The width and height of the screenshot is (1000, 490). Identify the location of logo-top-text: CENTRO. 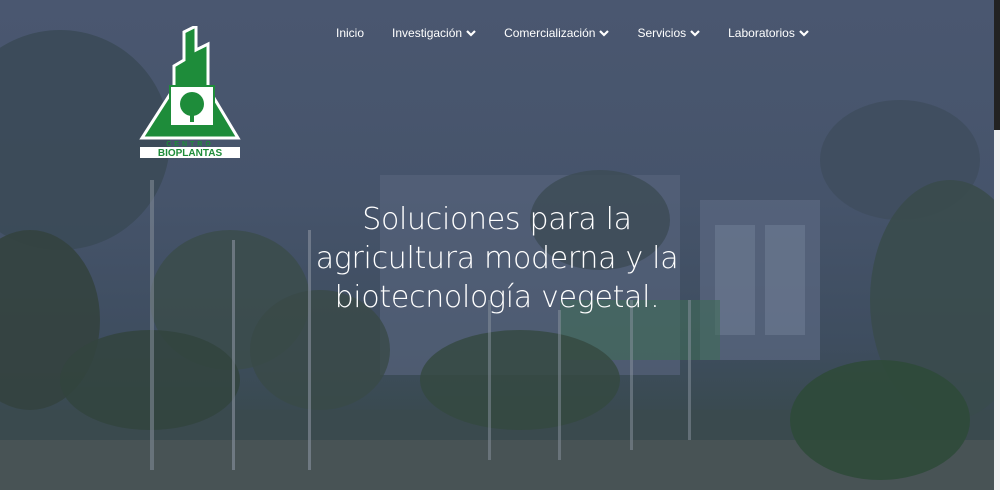
(190, 144).